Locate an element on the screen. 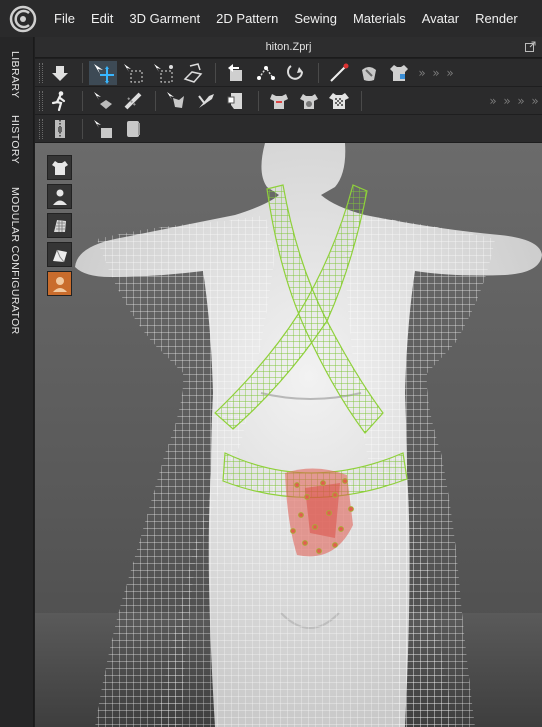 The height and width of the screenshot is (727, 542). cylinder-icon is located at coordinates (133, 129).